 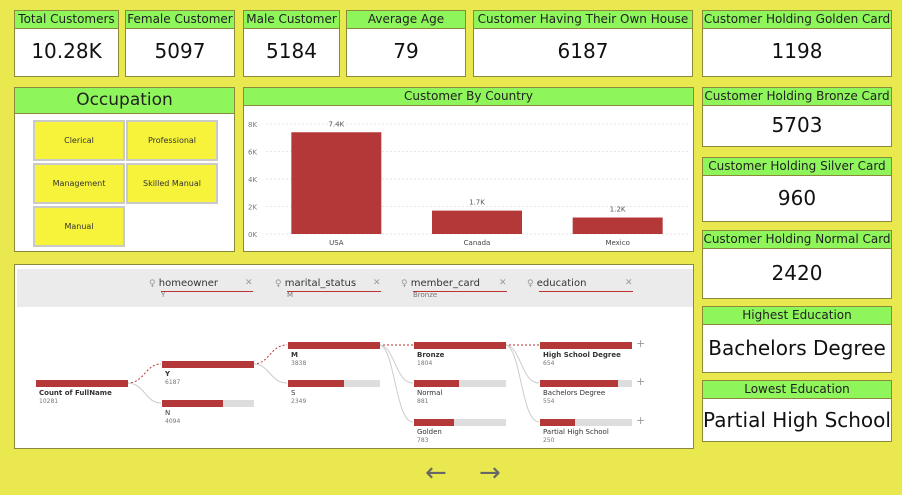 What do you see at coordinates (436, 383) in the screenshot?
I see `card-normal-fill` at bounding box center [436, 383].